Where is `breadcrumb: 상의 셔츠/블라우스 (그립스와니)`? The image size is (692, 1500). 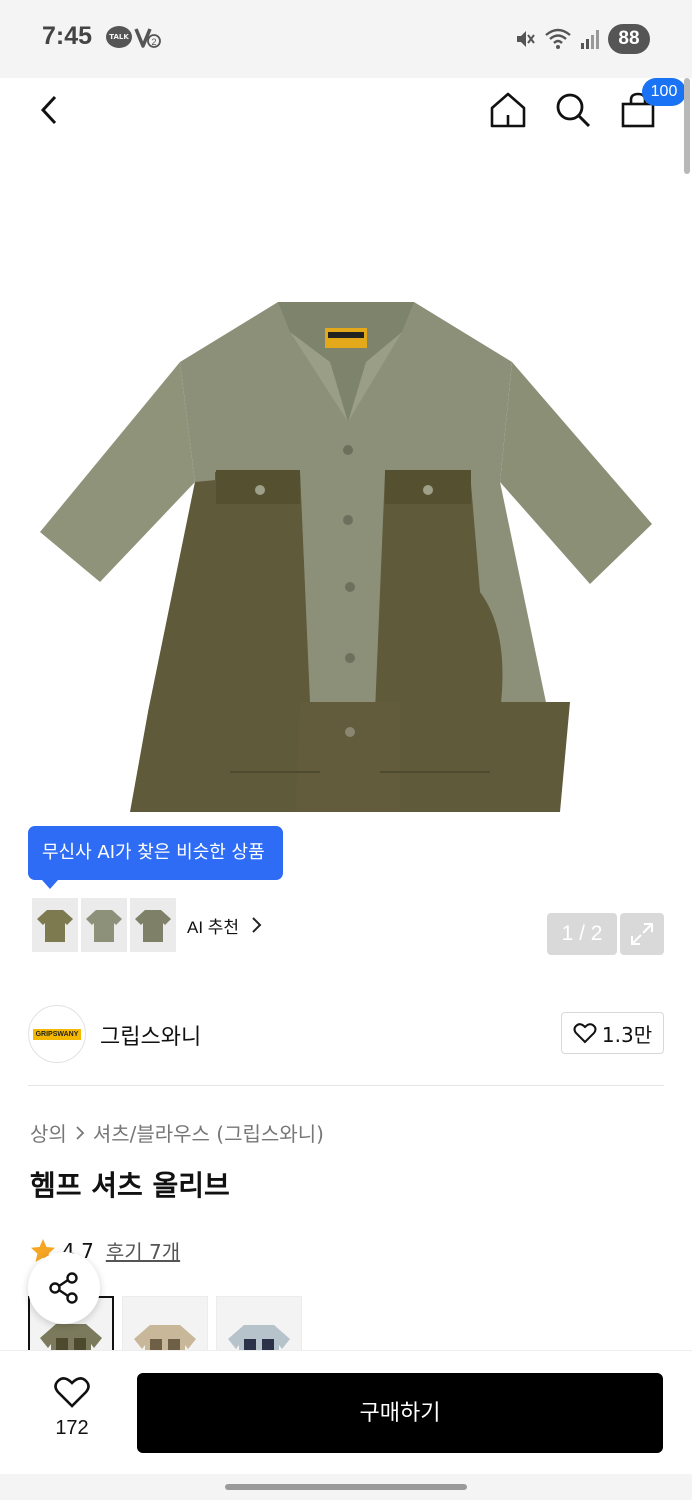
breadcrumb: 상의 셔츠/블라우스 (그립스와니) is located at coordinates (177, 1132).